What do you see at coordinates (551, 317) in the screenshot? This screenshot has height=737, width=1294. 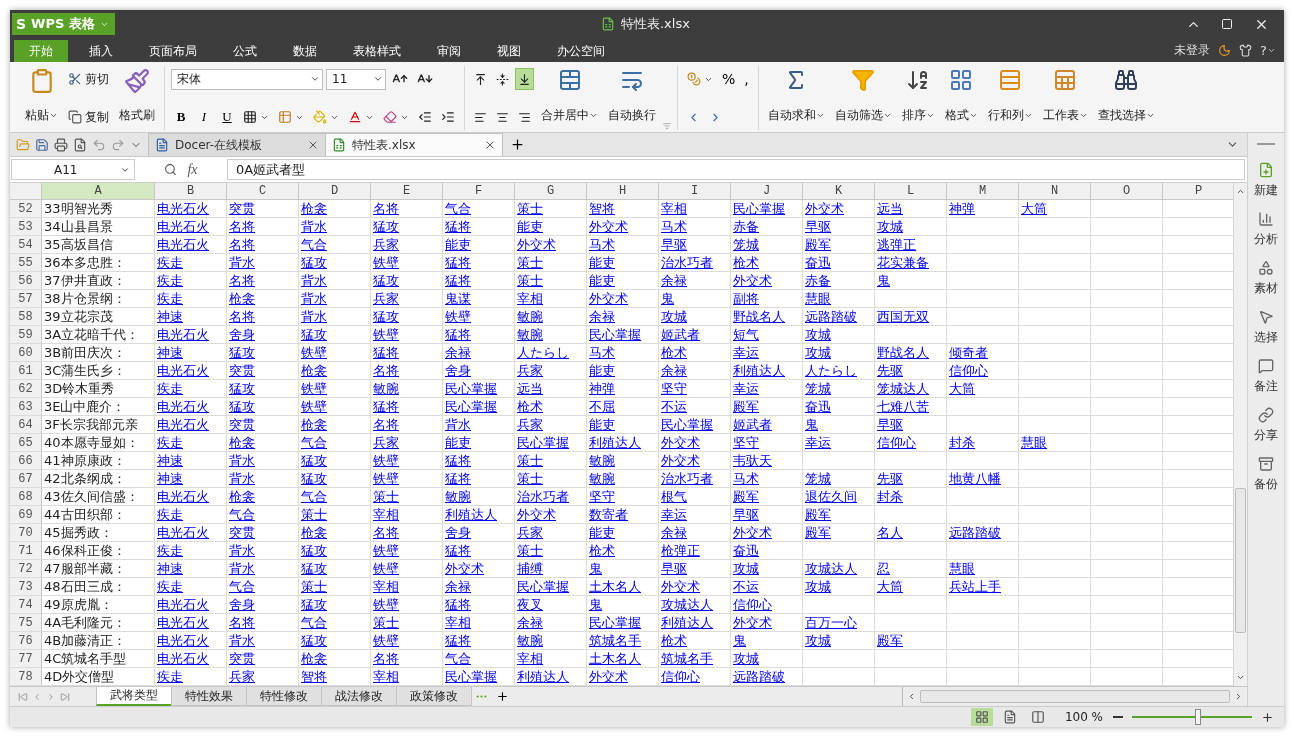 I see `hyperlink-cell: 敏腕` at bounding box center [551, 317].